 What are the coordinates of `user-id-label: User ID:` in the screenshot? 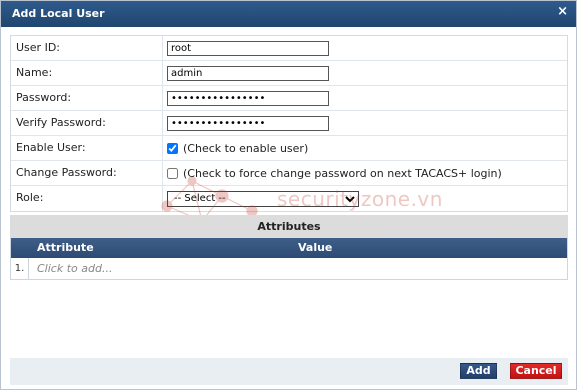 It's located at (38, 47).